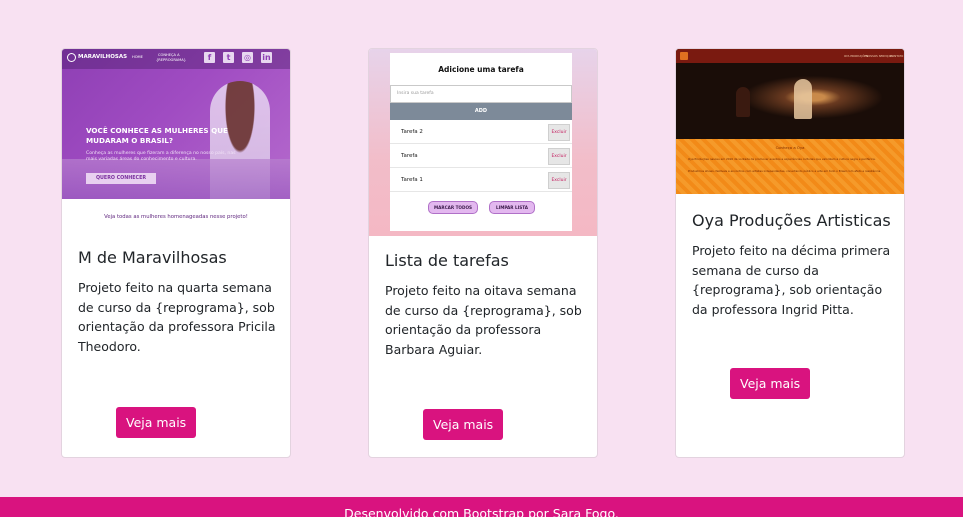  What do you see at coordinates (412, 180) in the screenshot?
I see `todo-row-label: Tarefa 1` at bounding box center [412, 180].